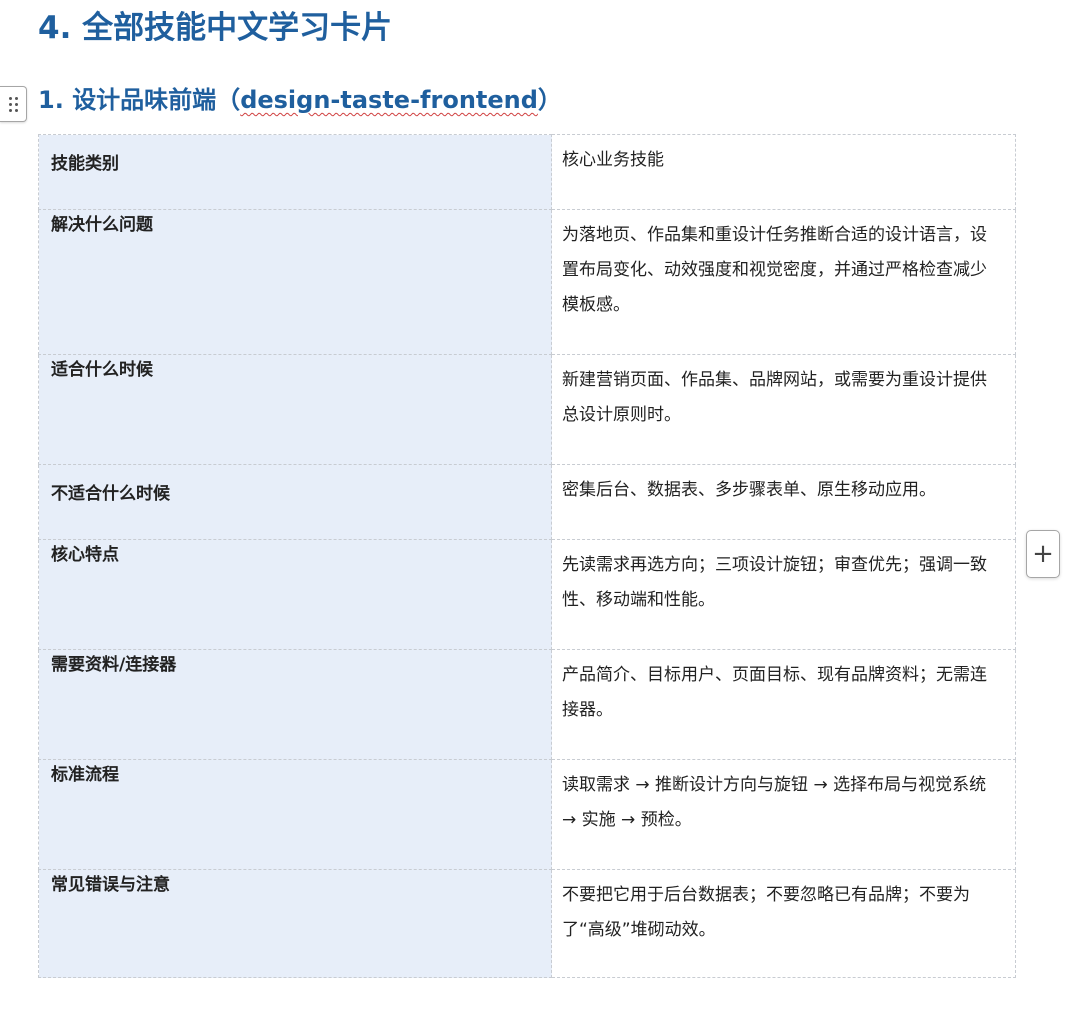 The image size is (1080, 1031). Describe the element at coordinates (215, 28) in the screenshot. I see `document-title: 4. 全部技能中文学习卡片` at that location.